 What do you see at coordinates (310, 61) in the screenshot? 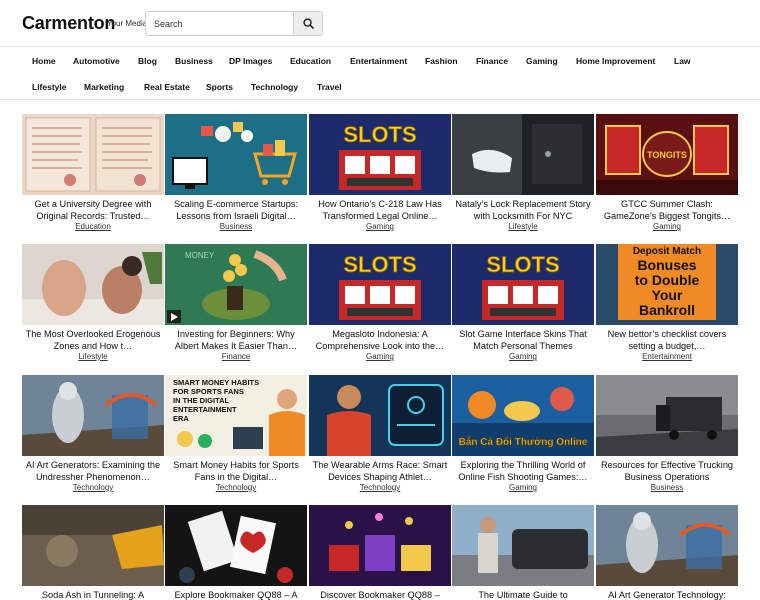
I see `nav-item-education: Education` at bounding box center [310, 61].